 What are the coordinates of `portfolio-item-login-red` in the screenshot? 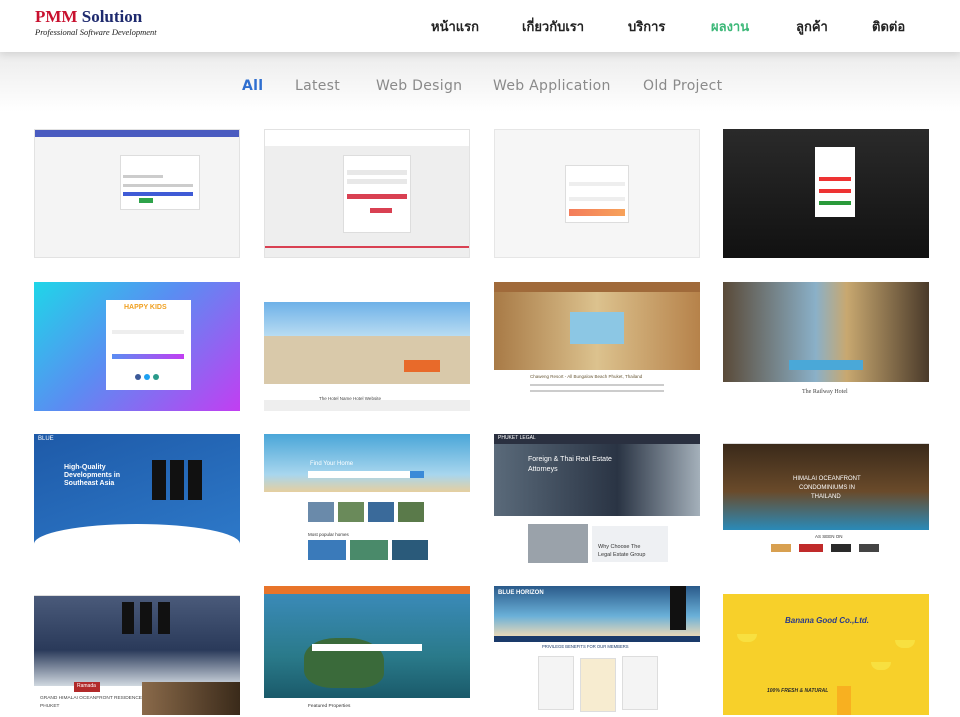 It's located at (367, 193).